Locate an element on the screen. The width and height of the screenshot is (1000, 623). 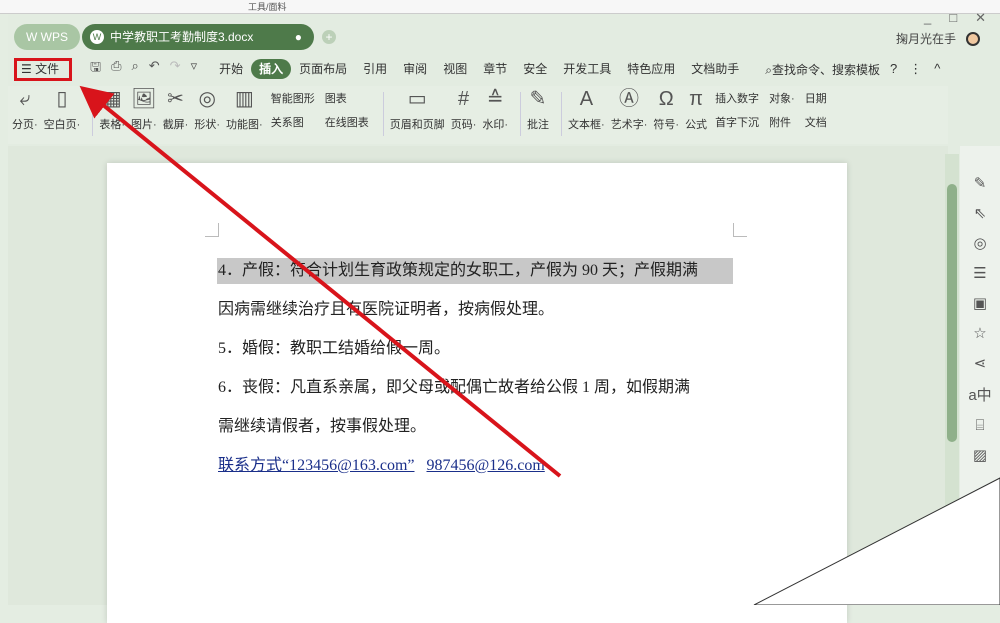
page-curl-overlay is located at coordinates (876, 541).